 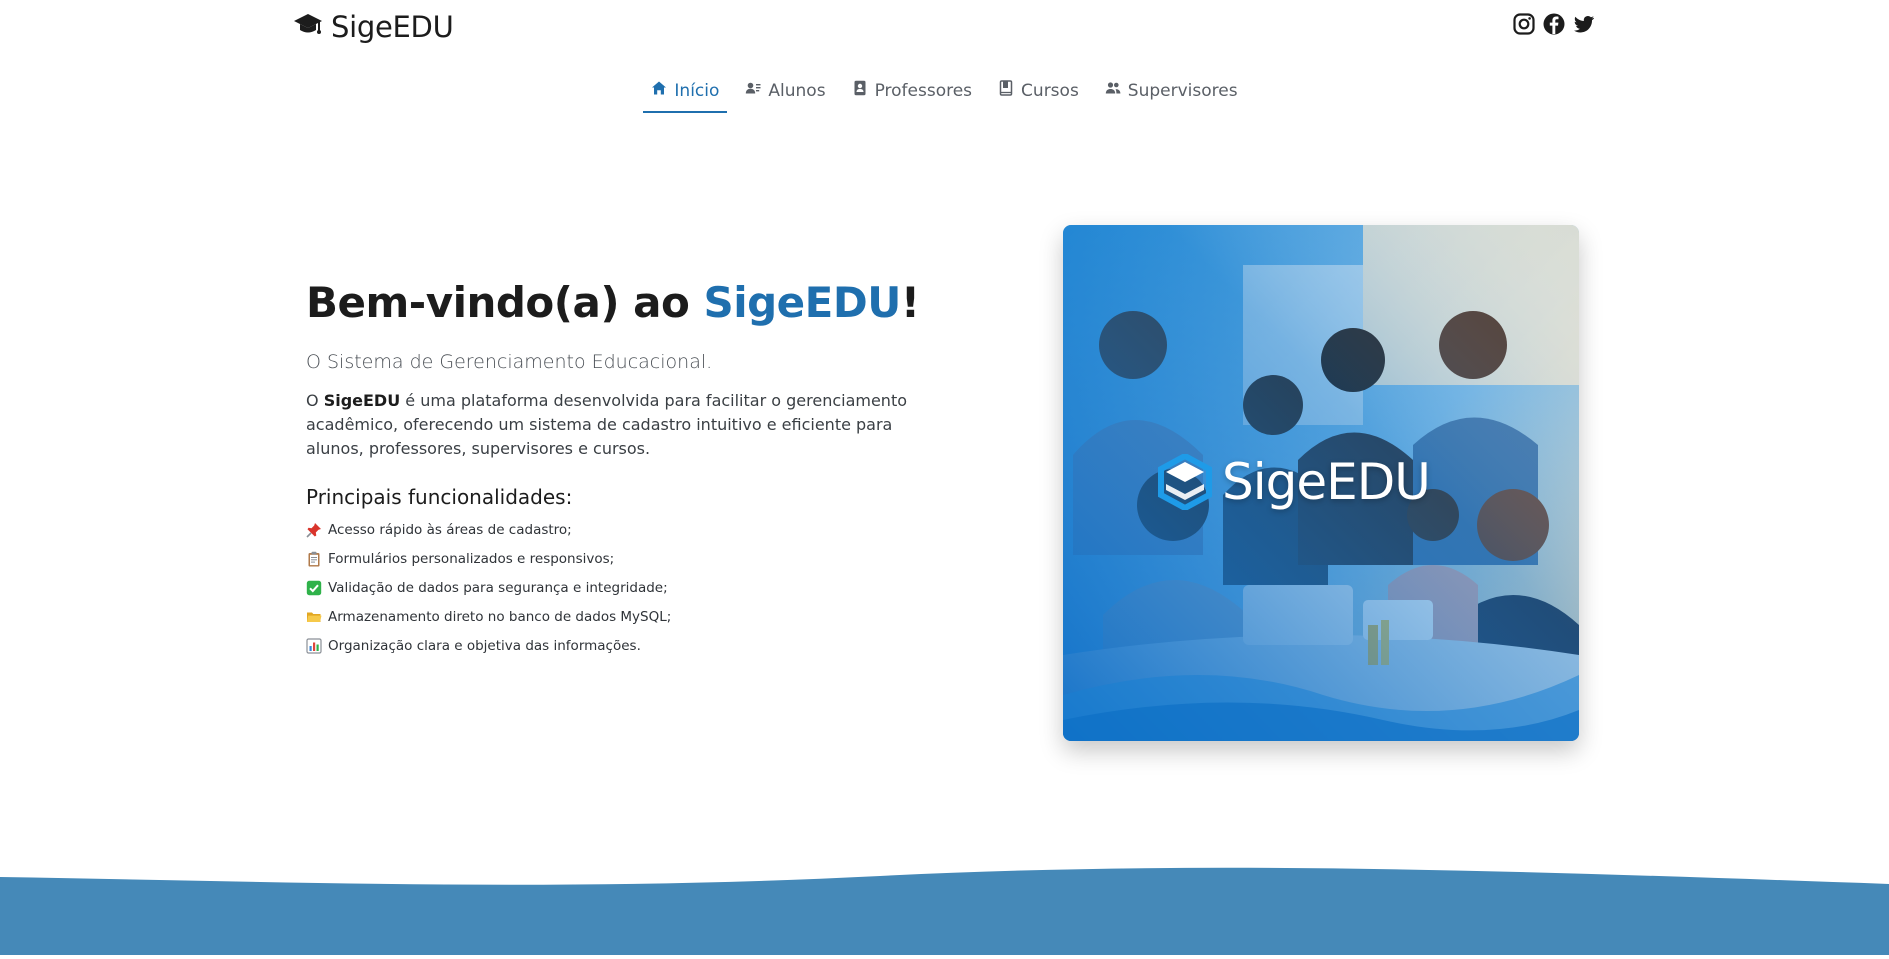 I want to click on page-title: Bem-vindo(a) ao SigeEDU!, so click(x=631, y=302).